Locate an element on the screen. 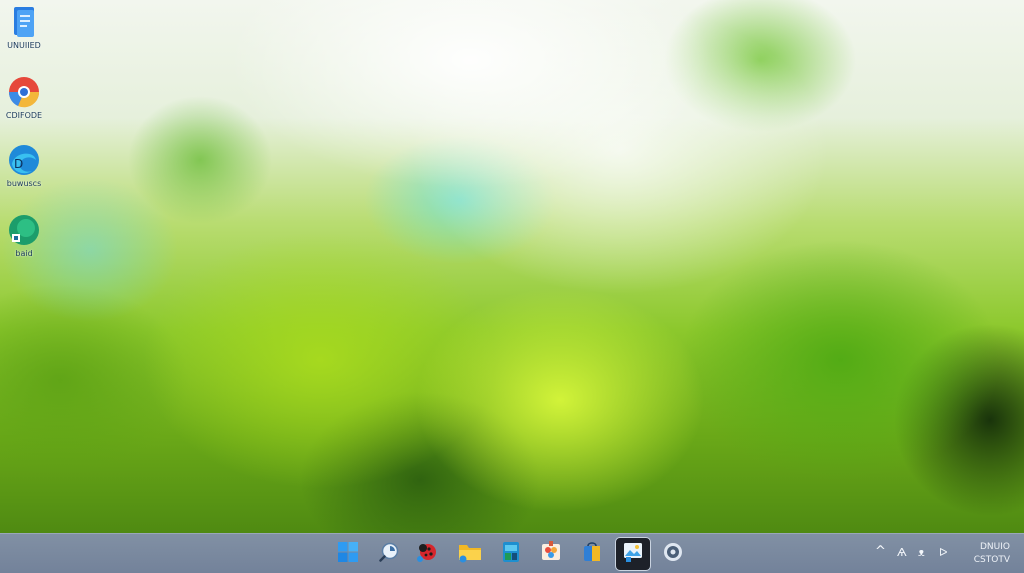  taskbar: ^ Ѧ ᴥ ᐅ DNUIO CSTOTV is located at coordinates (512, 553).